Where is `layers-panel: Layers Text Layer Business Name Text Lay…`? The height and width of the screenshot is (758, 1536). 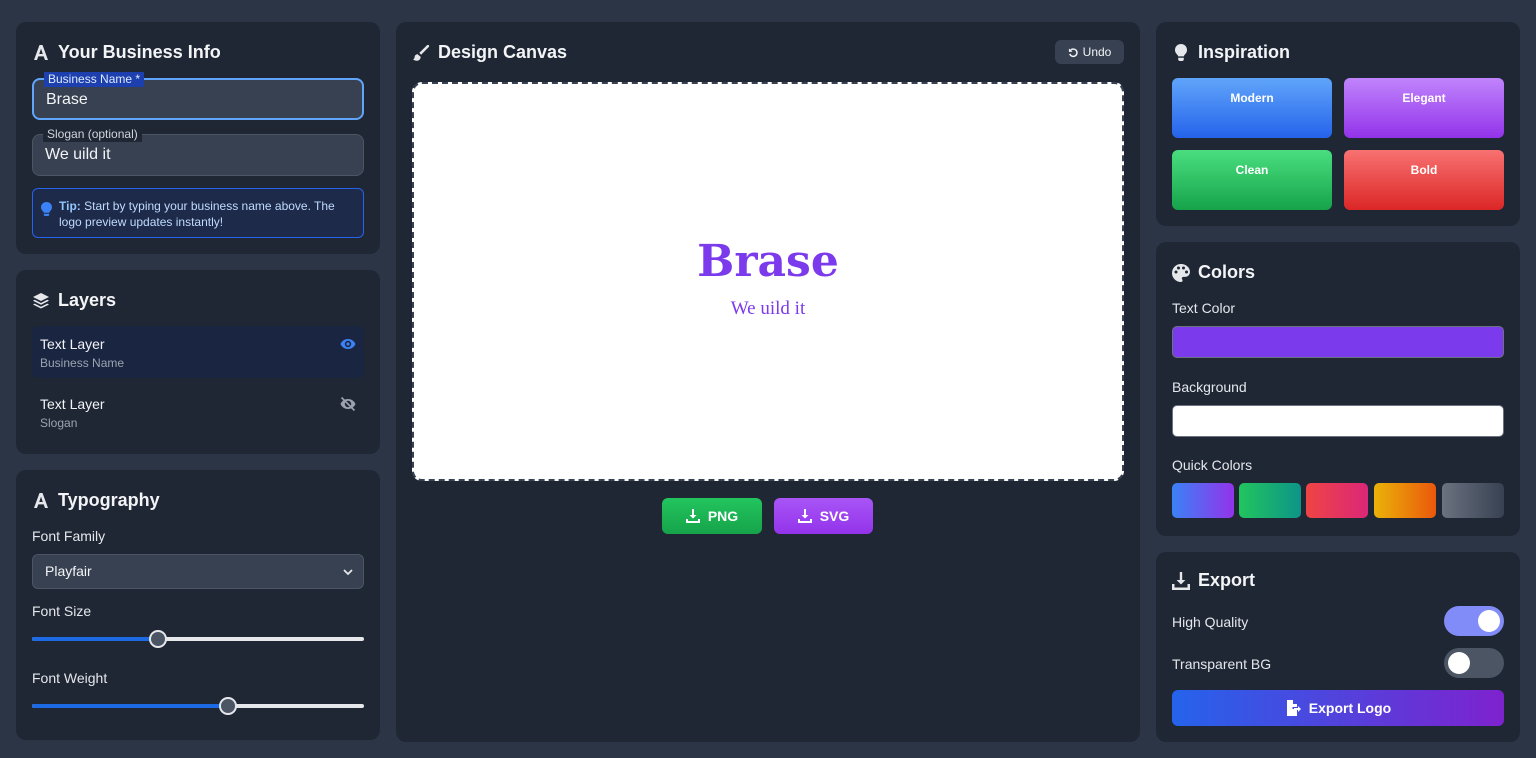 layers-panel: Layers Text Layer Business Name Text Lay… is located at coordinates (198, 362).